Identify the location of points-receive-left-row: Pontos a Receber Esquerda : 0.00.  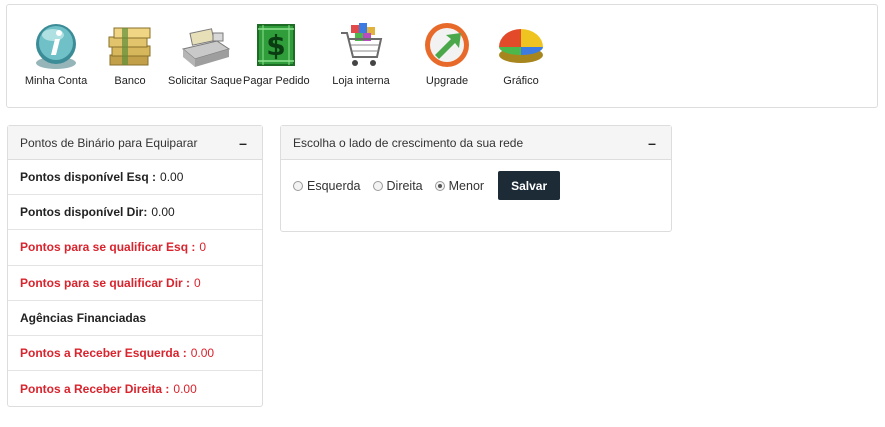
(135, 354).